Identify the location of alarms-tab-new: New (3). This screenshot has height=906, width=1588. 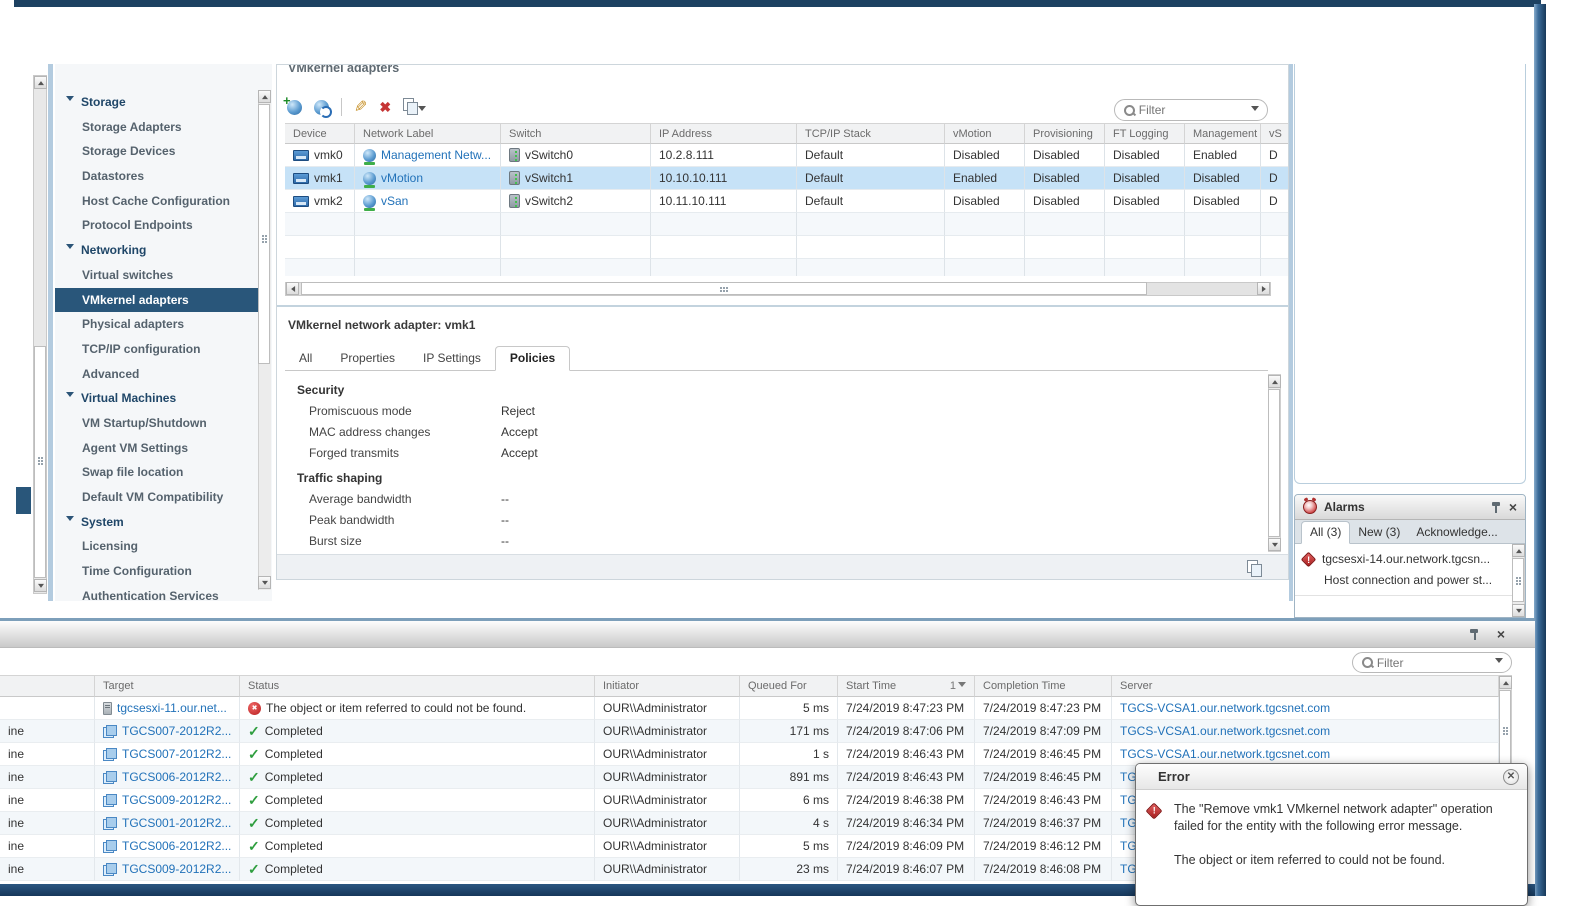
(1379, 532).